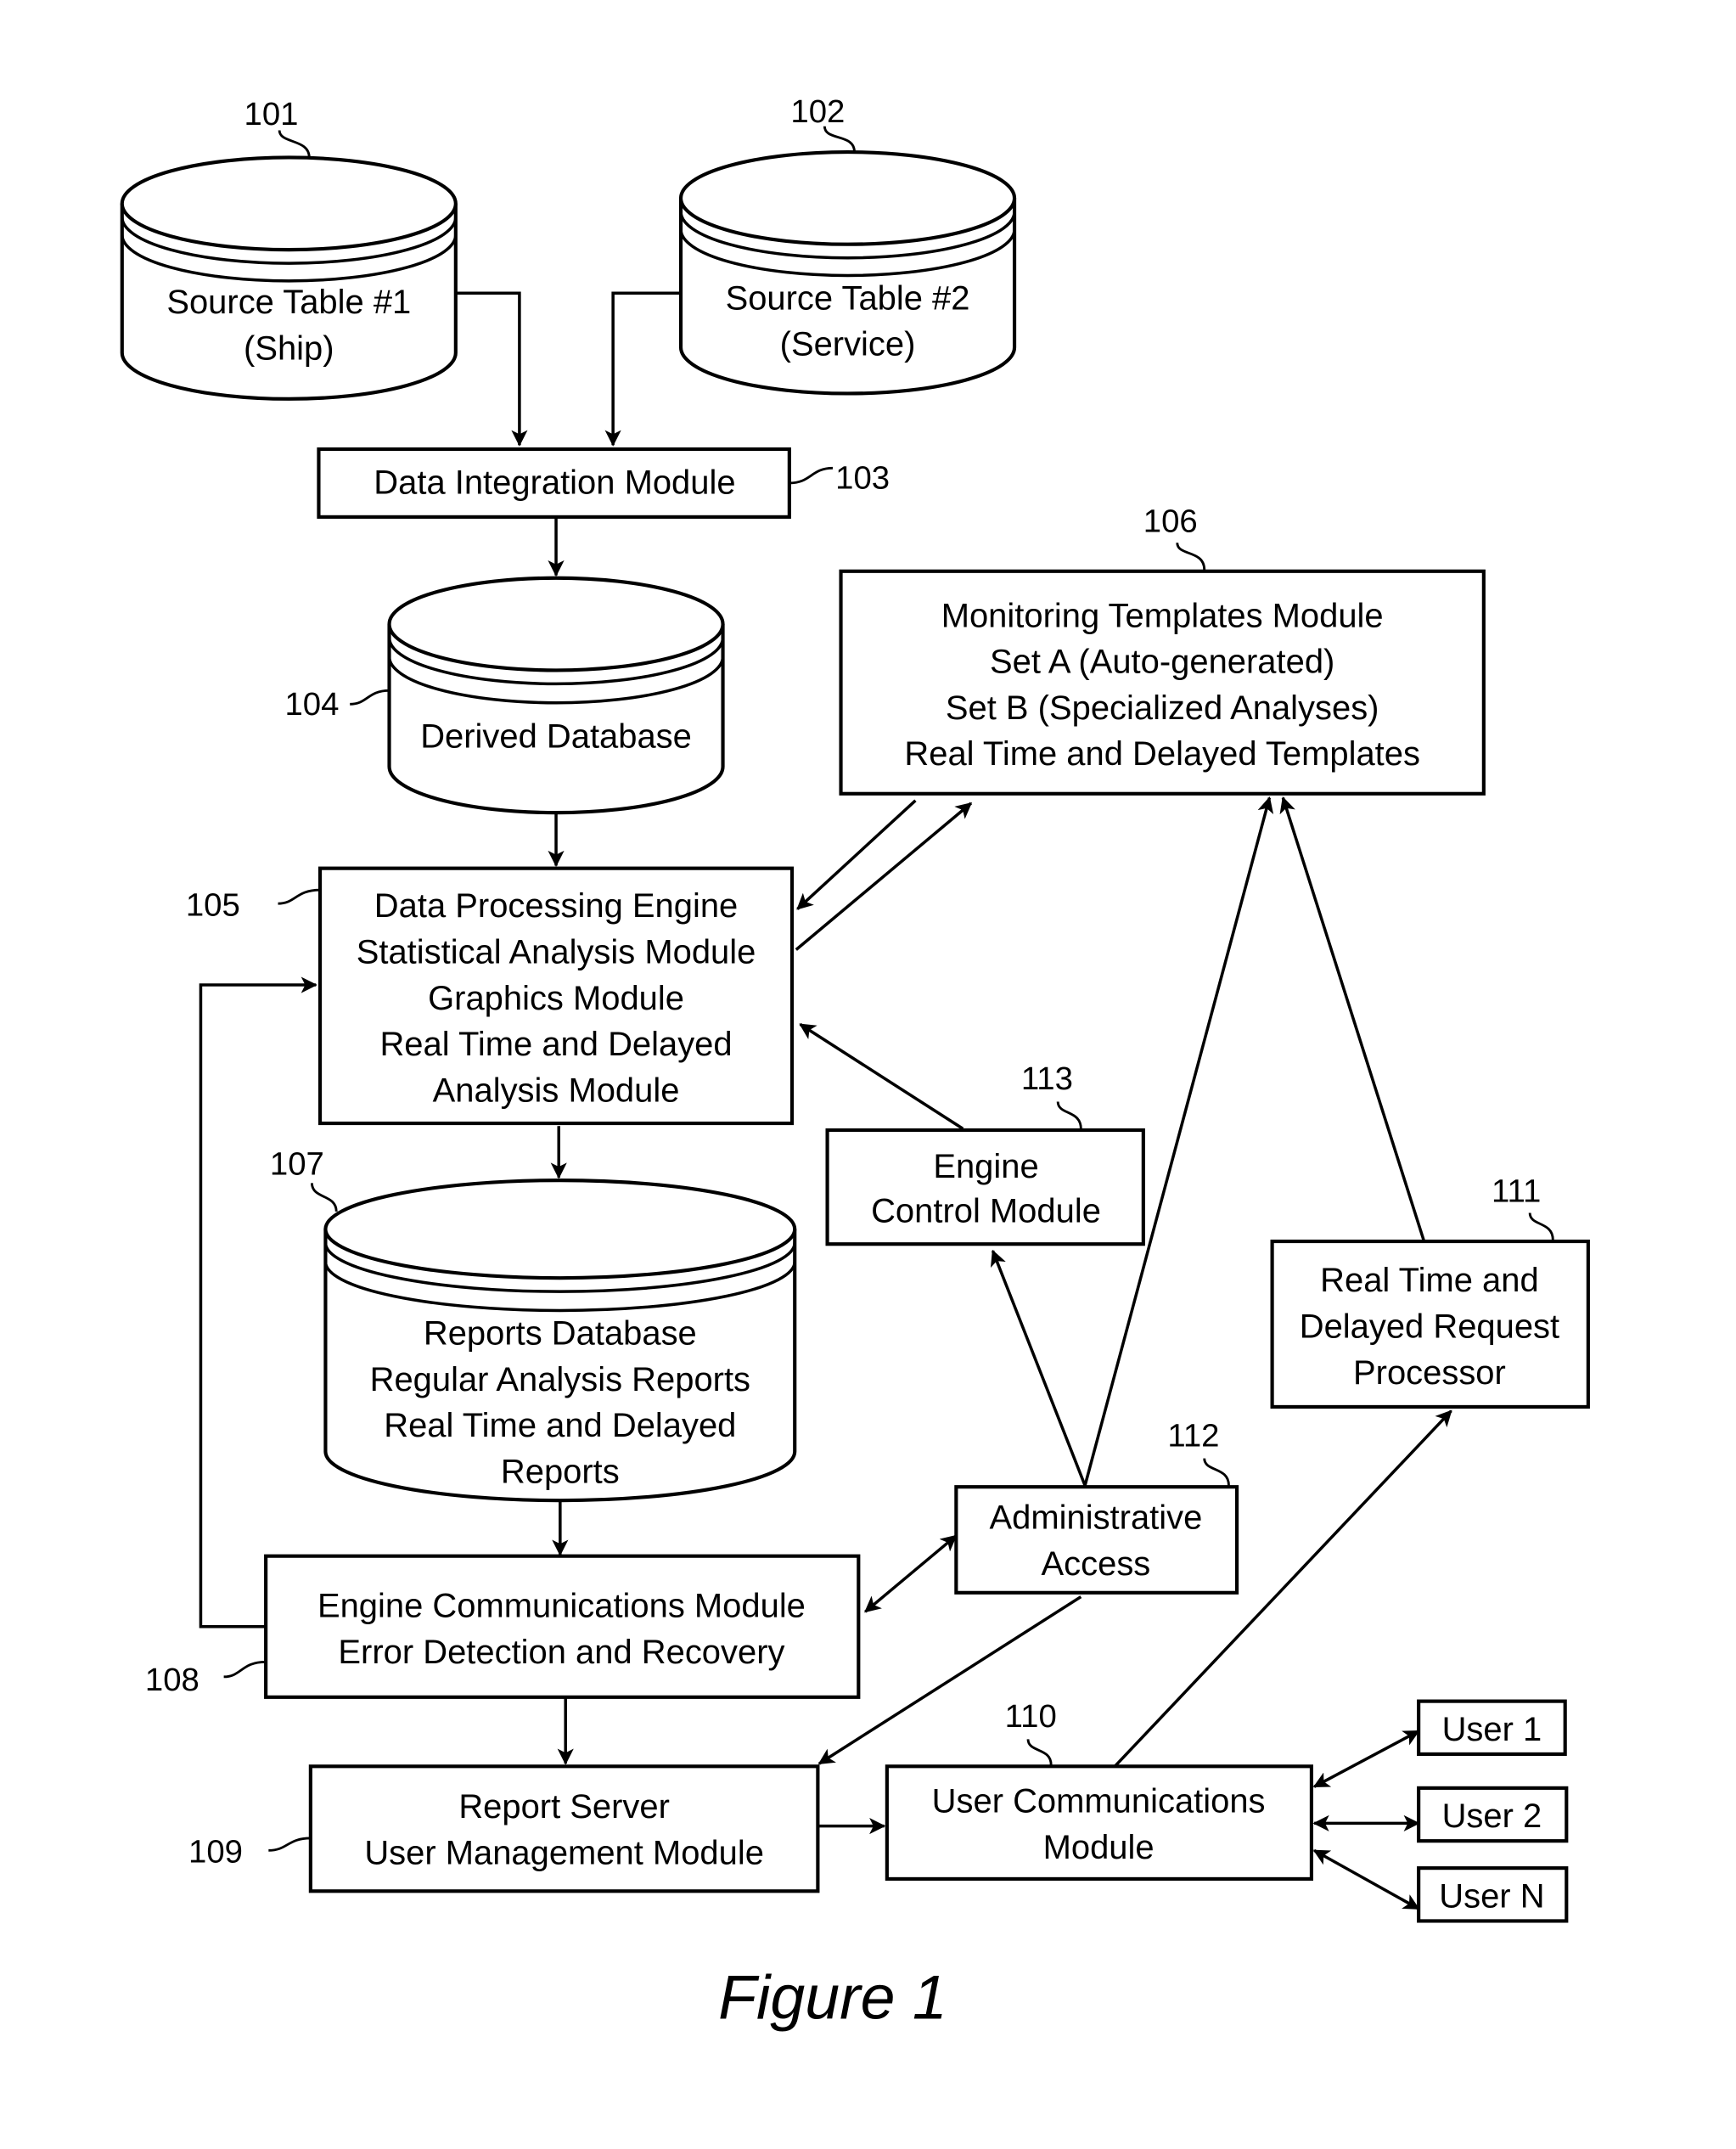 The width and height of the screenshot is (1736, 2149). I want to click on reference-numeral: 101, so click(271, 114).